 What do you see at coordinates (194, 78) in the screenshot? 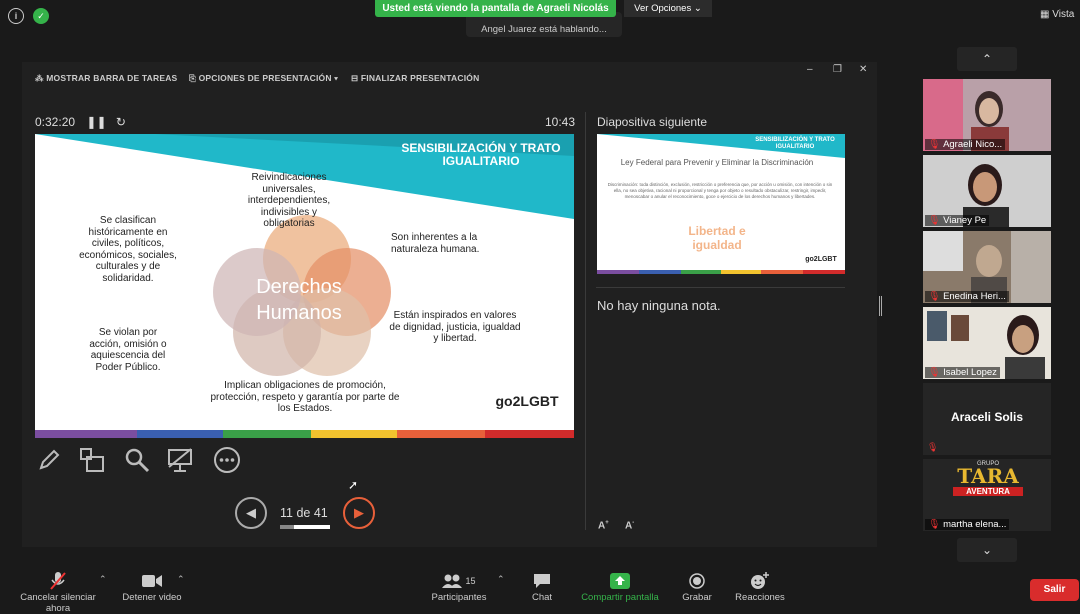
I see `options-icon: ⎘` at bounding box center [194, 78].